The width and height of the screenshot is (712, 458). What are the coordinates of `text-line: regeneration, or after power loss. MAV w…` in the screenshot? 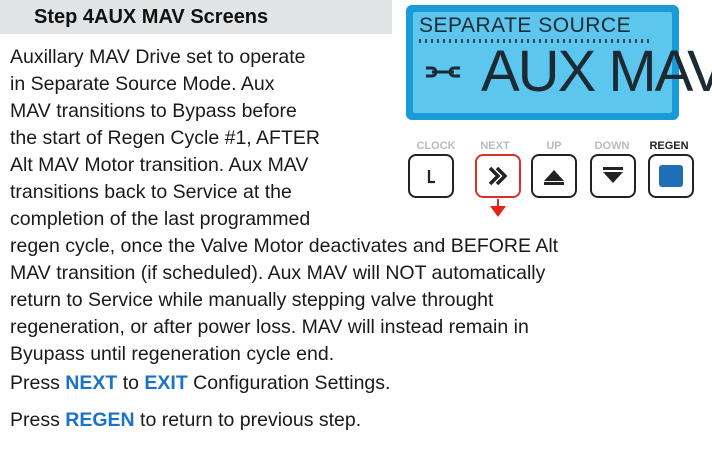 It's located at (269, 327).